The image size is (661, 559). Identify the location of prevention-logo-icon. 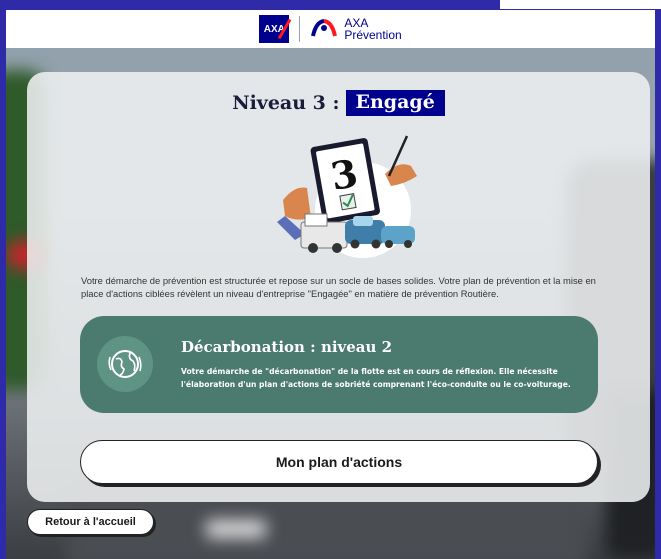
(324, 28).